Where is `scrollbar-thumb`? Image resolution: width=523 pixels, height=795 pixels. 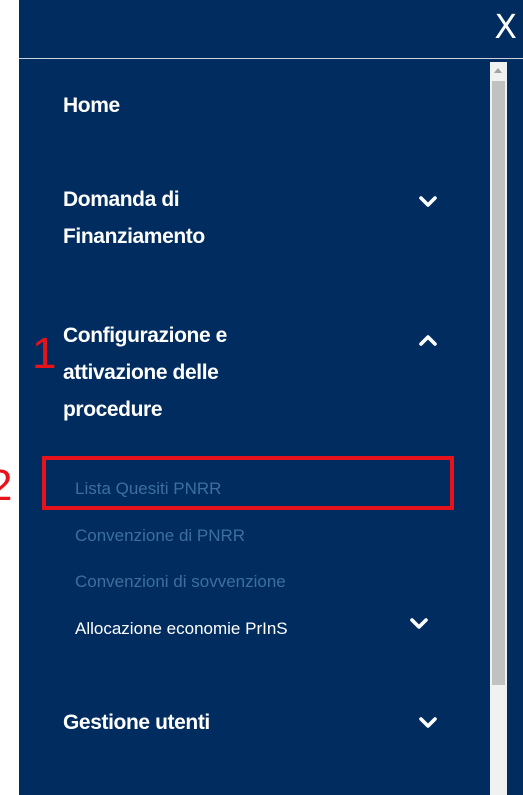 scrollbar-thumb is located at coordinates (498, 383).